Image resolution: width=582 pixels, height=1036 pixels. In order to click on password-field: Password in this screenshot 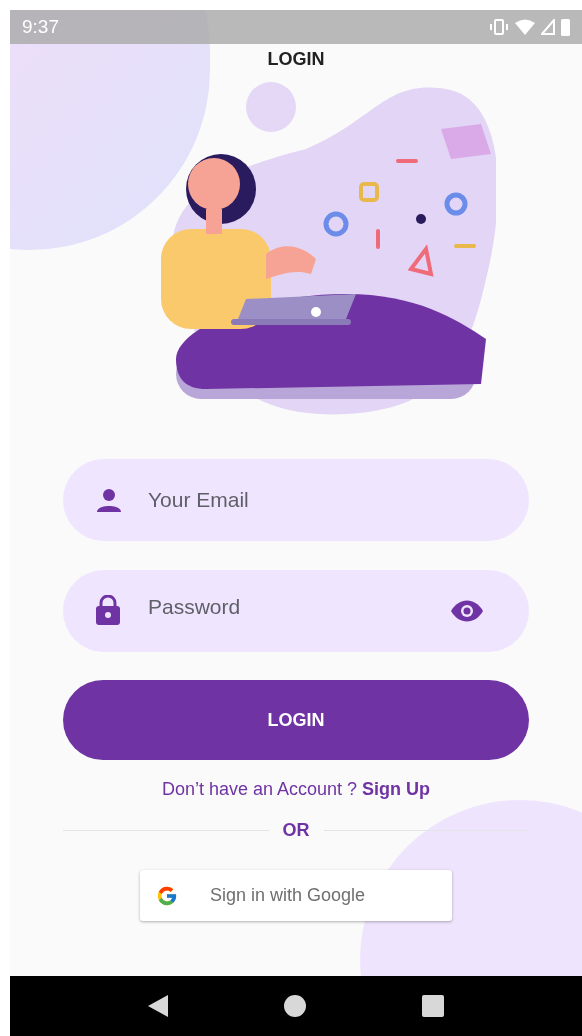, I will do `click(296, 611)`.